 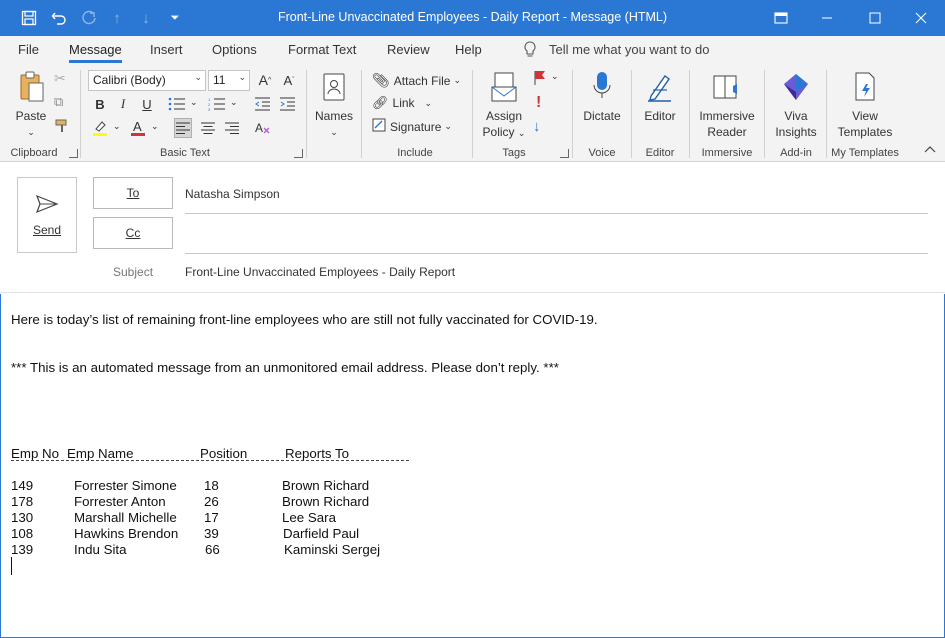 What do you see at coordinates (100, 104) in the screenshot?
I see `bold-icon: B` at bounding box center [100, 104].